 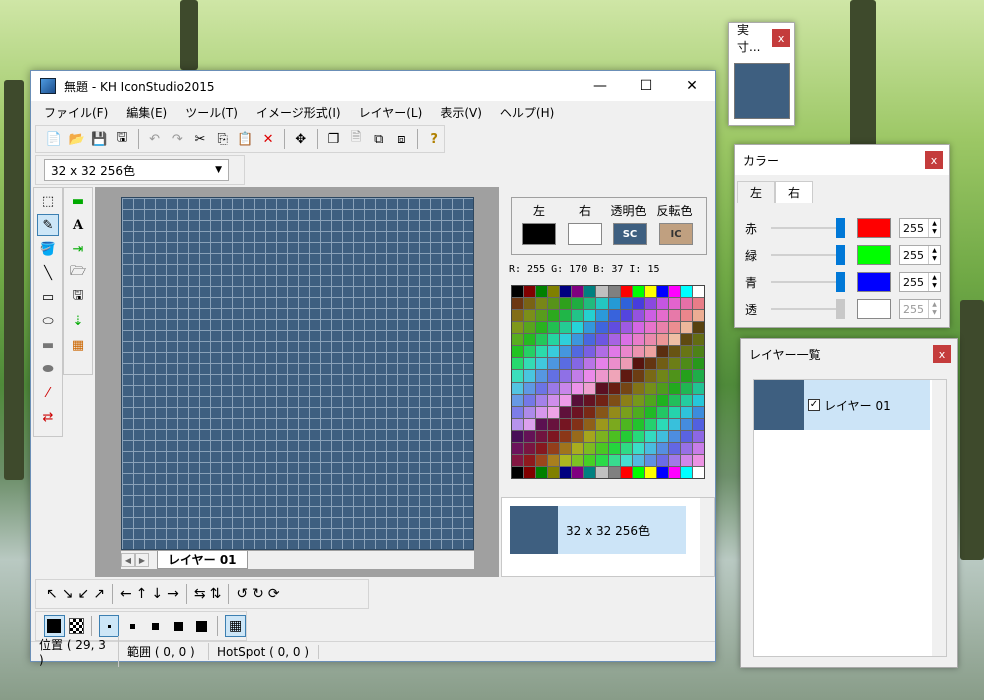 I want to click on text-tool-icon: A, so click(x=78, y=225).